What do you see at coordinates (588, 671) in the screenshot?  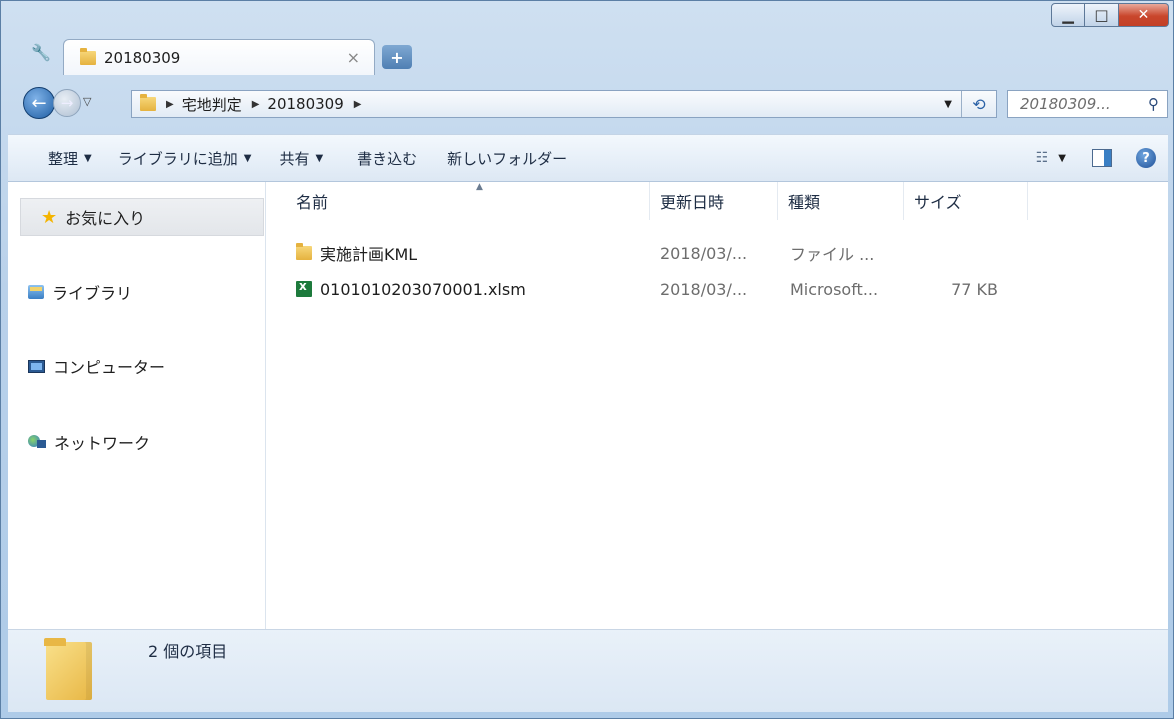 I see `details-pane: 2 個の項目` at bounding box center [588, 671].